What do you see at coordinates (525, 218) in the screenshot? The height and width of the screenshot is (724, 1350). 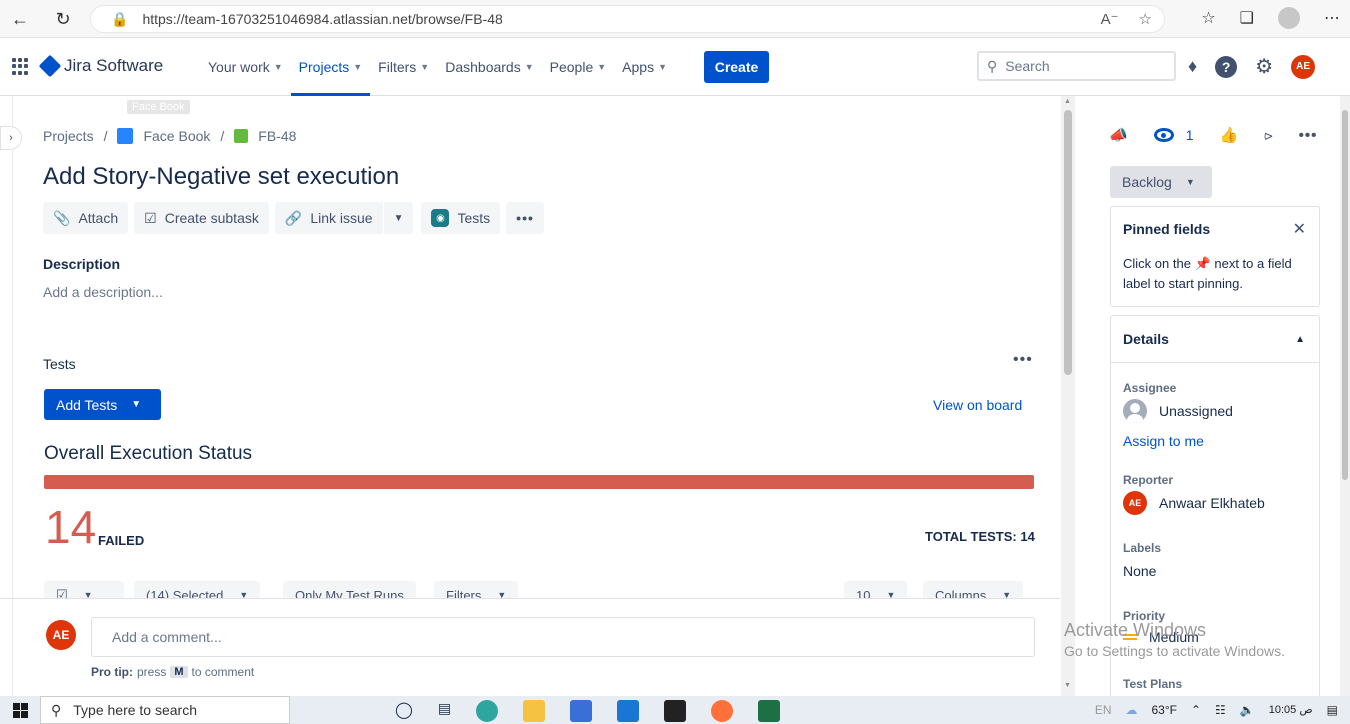 I see `more-actions-button: •••` at bounding box center [525, 218].